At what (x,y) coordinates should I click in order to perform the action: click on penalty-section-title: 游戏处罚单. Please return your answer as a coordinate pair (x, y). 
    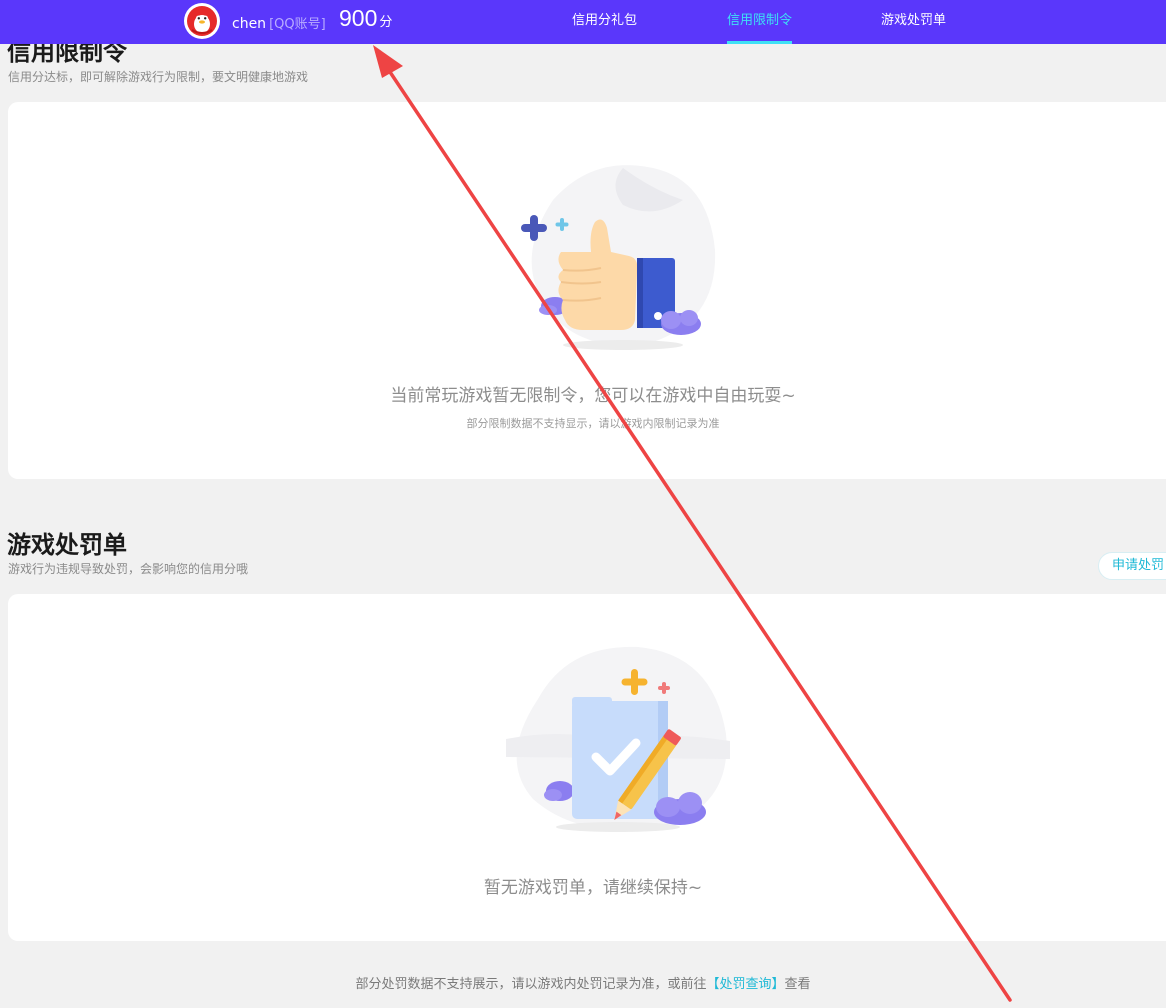
    Looking at the image, I should click on (67, 545).